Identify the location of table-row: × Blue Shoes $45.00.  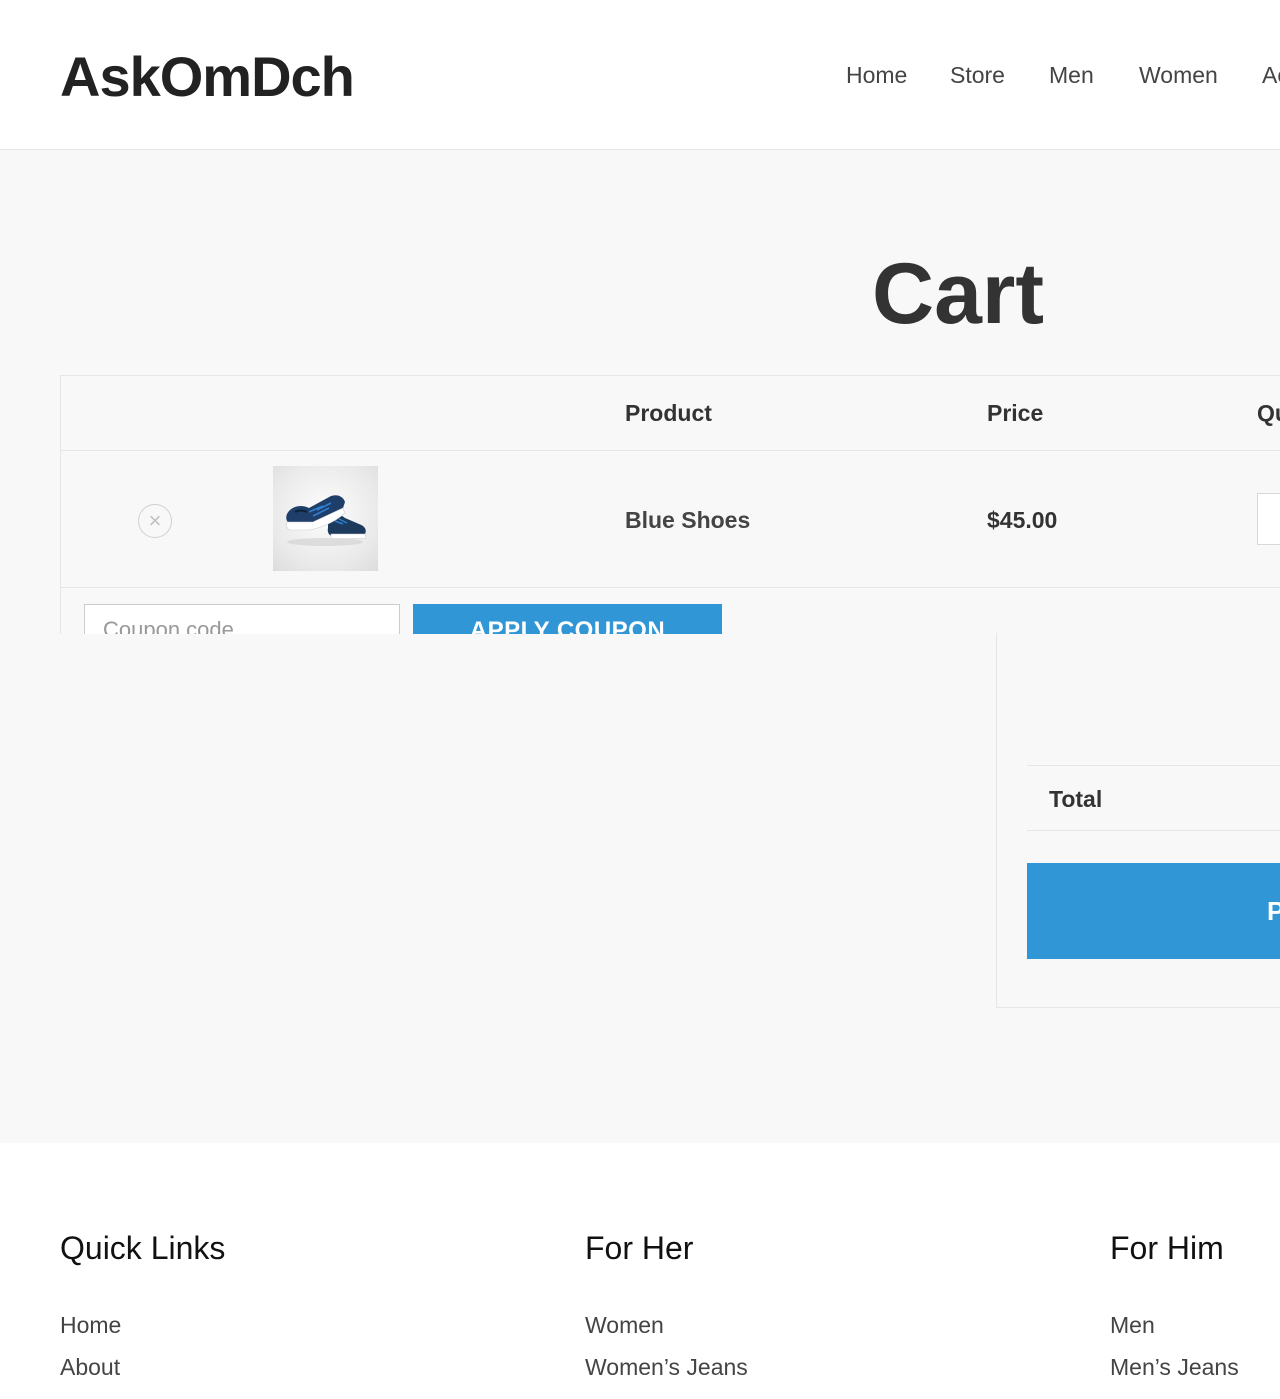
(670, 519).